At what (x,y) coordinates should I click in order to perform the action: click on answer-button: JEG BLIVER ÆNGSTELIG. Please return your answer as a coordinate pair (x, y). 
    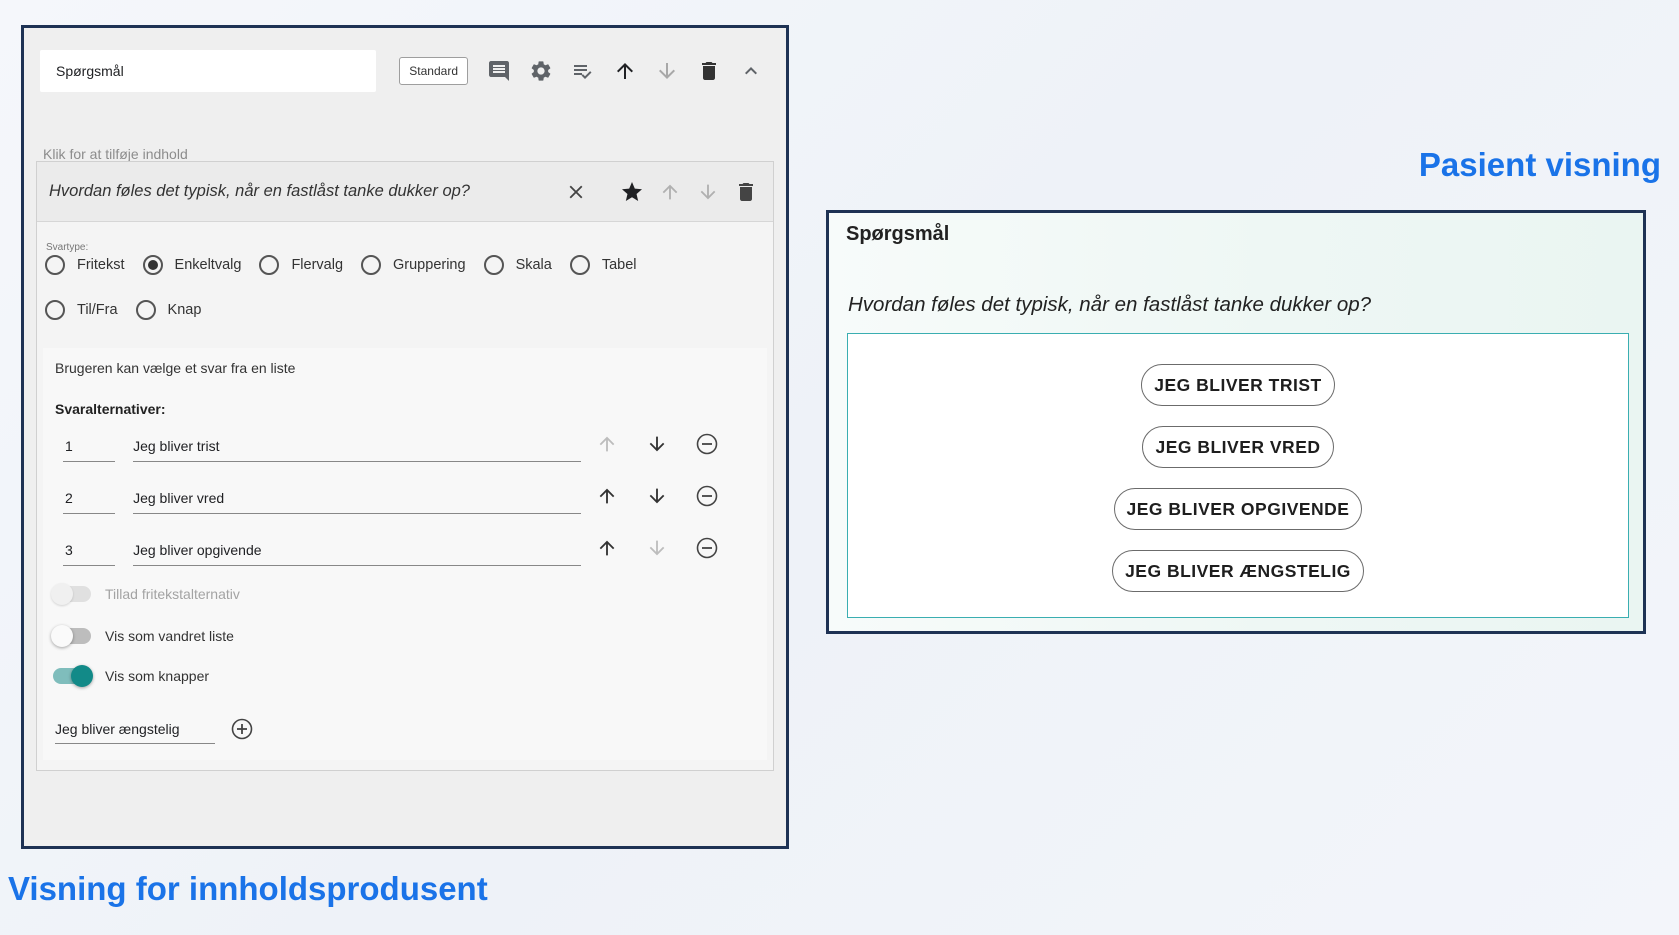
    Looking at the image, I should click on (1238, 571).